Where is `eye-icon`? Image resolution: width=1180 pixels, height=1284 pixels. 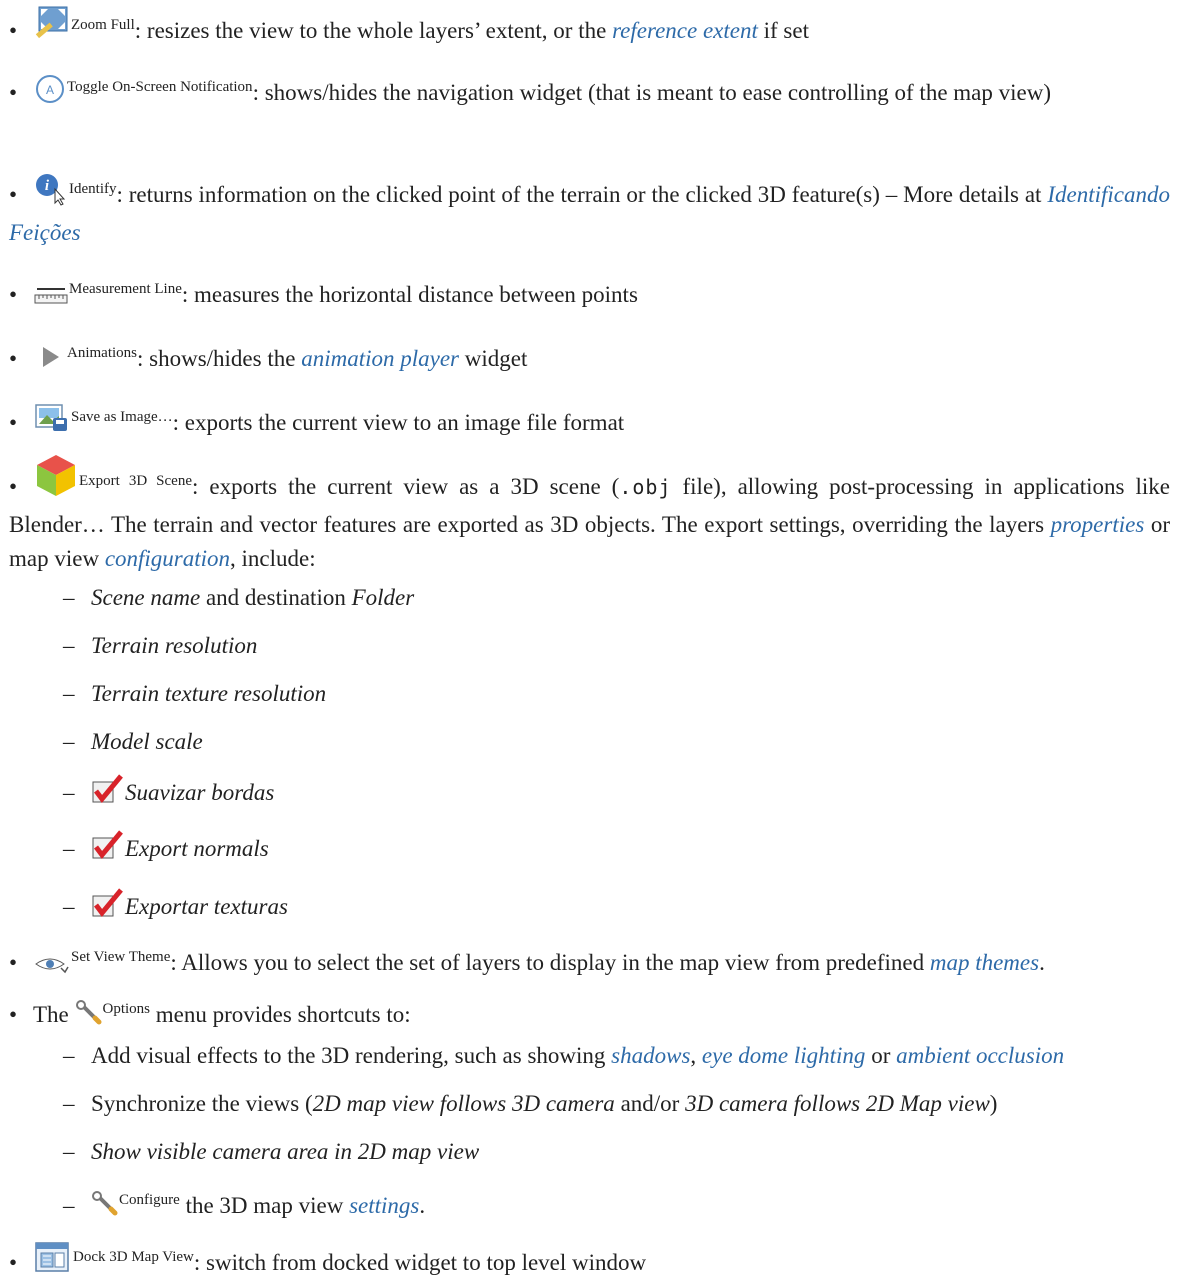 eye-icon is located at coordinates (52, 967).